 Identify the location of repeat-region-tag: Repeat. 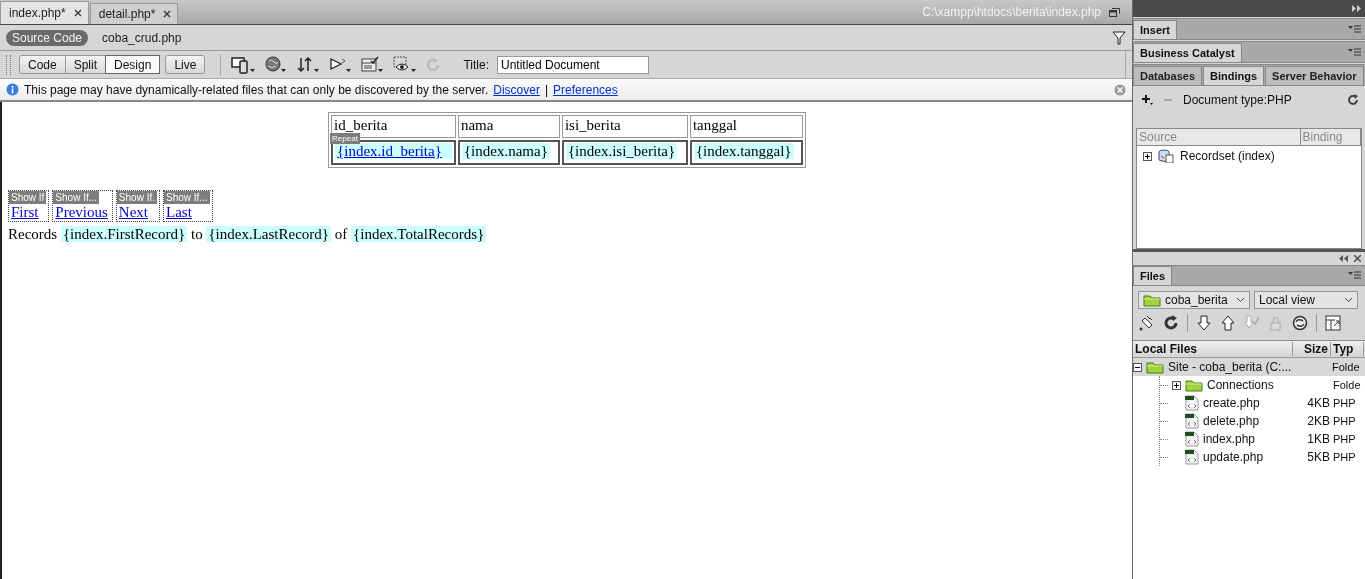
(345, 138).